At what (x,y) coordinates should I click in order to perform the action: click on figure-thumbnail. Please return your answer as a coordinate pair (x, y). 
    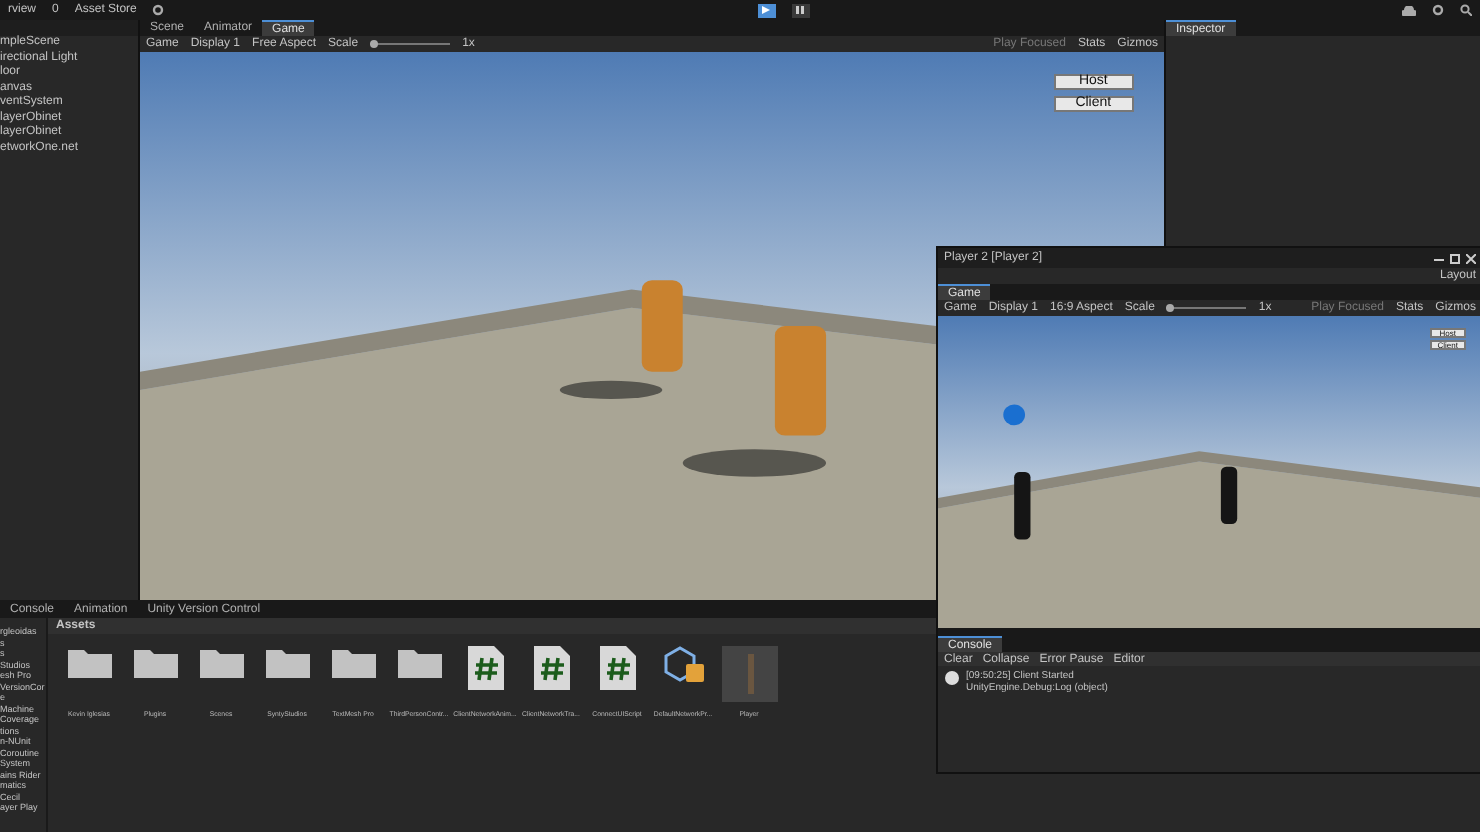
    Looking at the image, I should click on (749, 674).